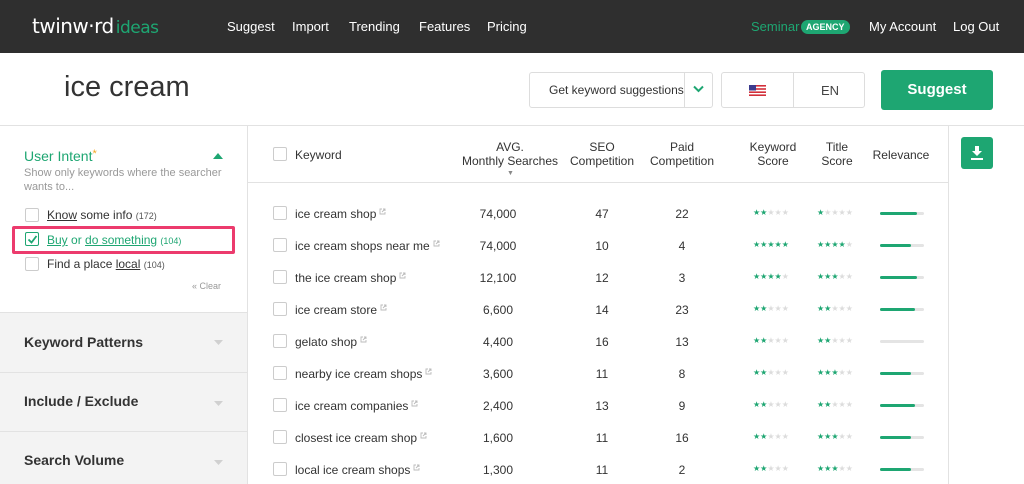  Describe the element at coordinates (206, 286) in the screenshot. I see `clear-filter-link: « Clear` at that location.